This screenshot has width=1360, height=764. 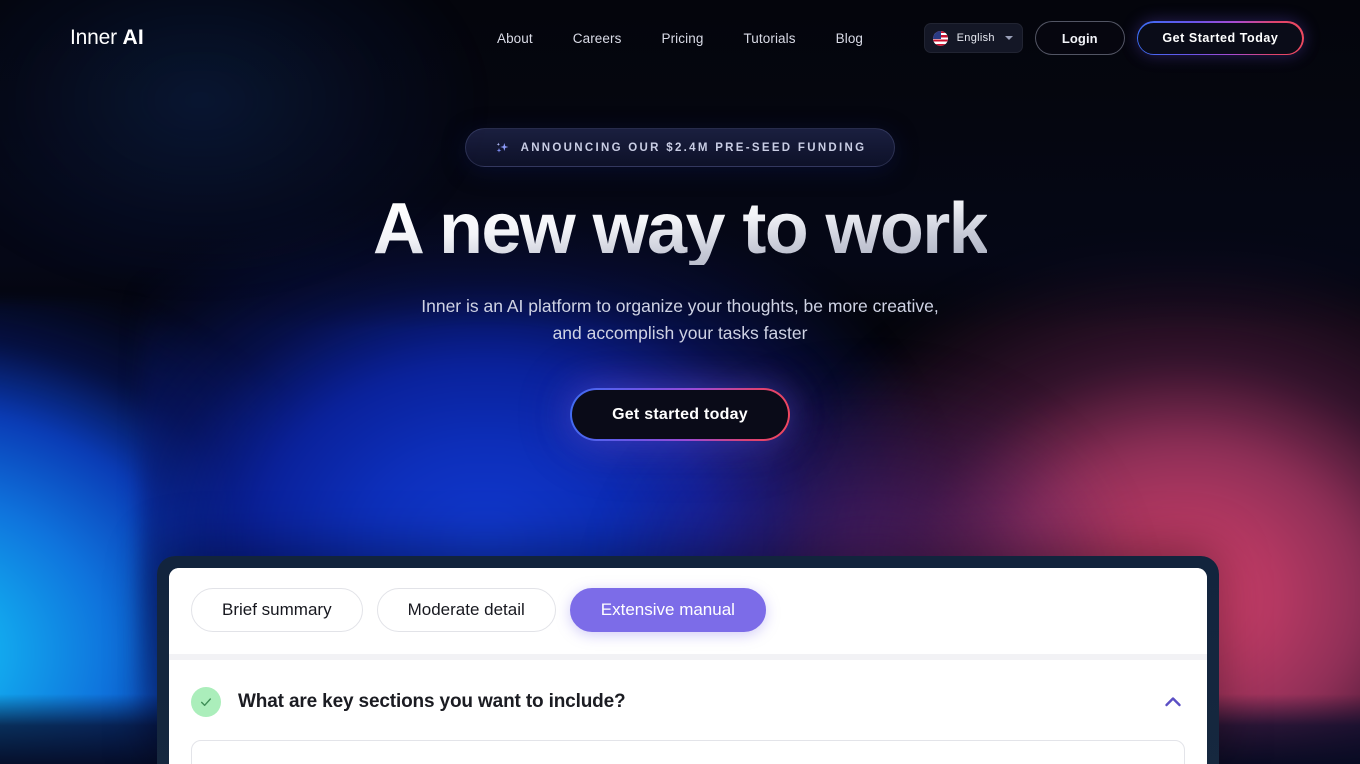 What do you see at coordinates (206, 702) in the screenshot?
I see `check-icon` at bounding box center [206, 702].